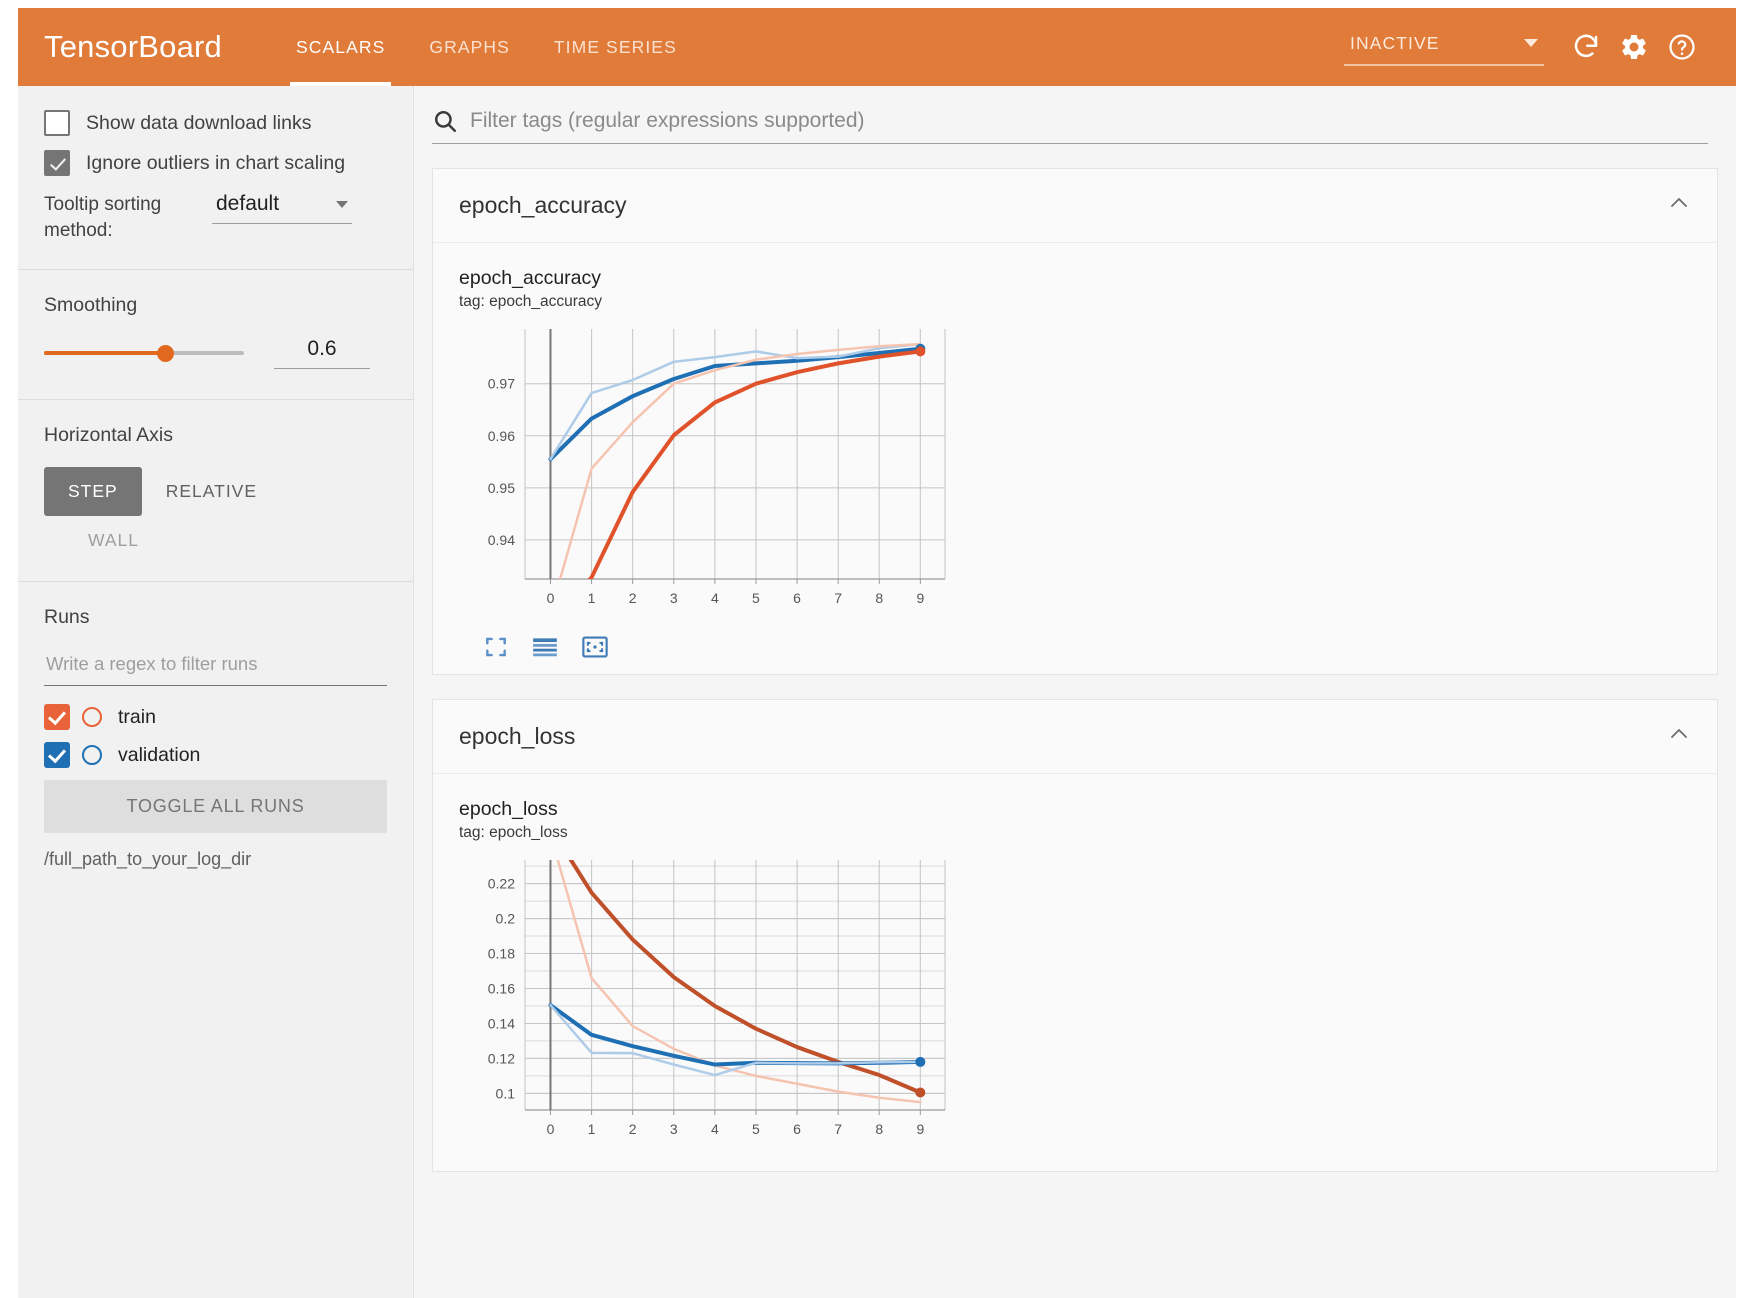 The image size is (1754, 1298). I want to click on tab-graphs-label: GRAPHS, so click(469, 46).